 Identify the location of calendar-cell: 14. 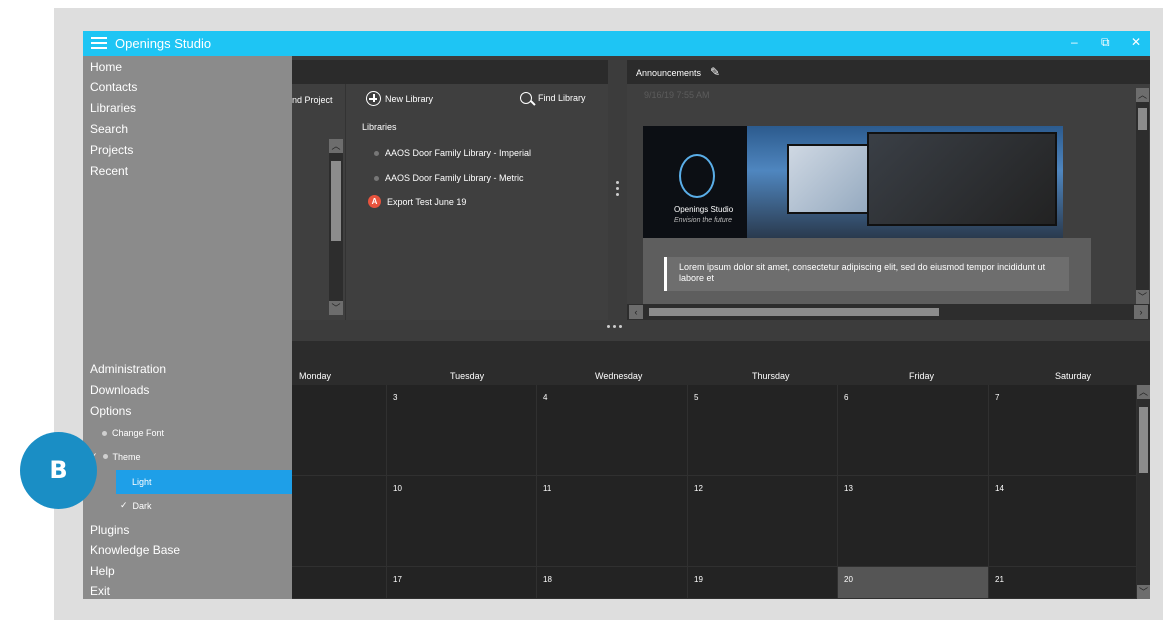
(1063, 521).